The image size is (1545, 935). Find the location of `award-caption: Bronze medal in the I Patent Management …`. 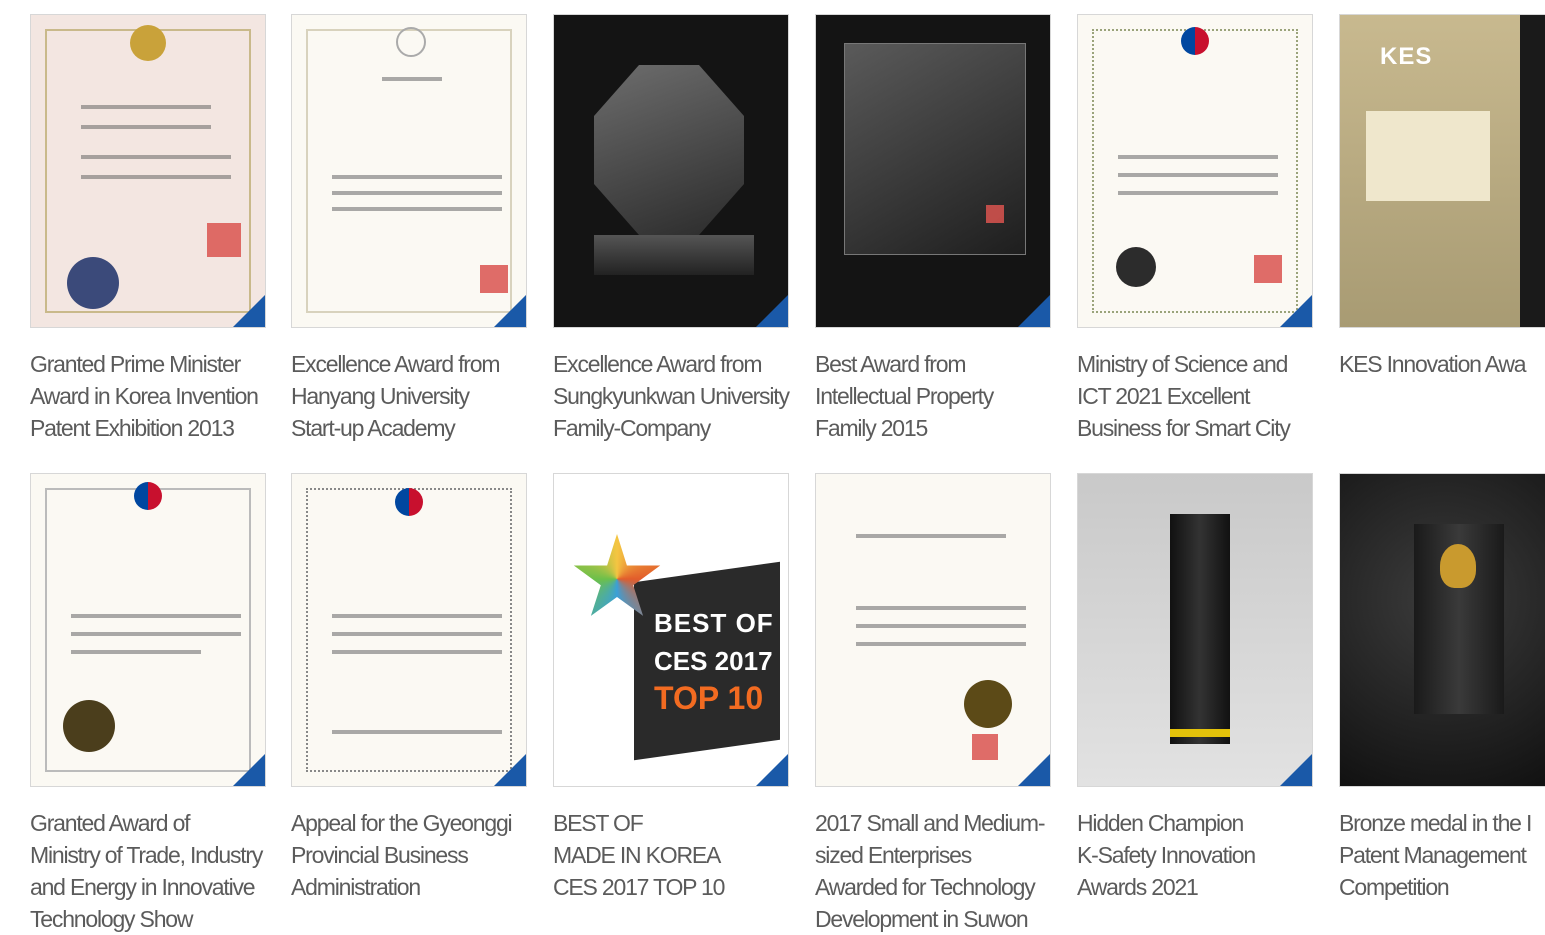

award-caption: Bronze medal in the I Patent Management … is located at coordinates (1435, 855).